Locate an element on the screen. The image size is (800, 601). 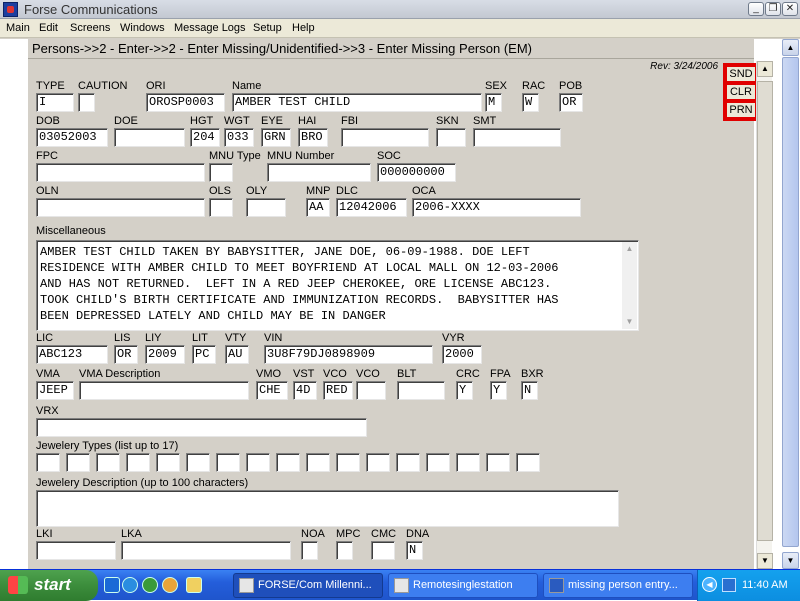
pob-field: OR is located at coordinates (571, 102).